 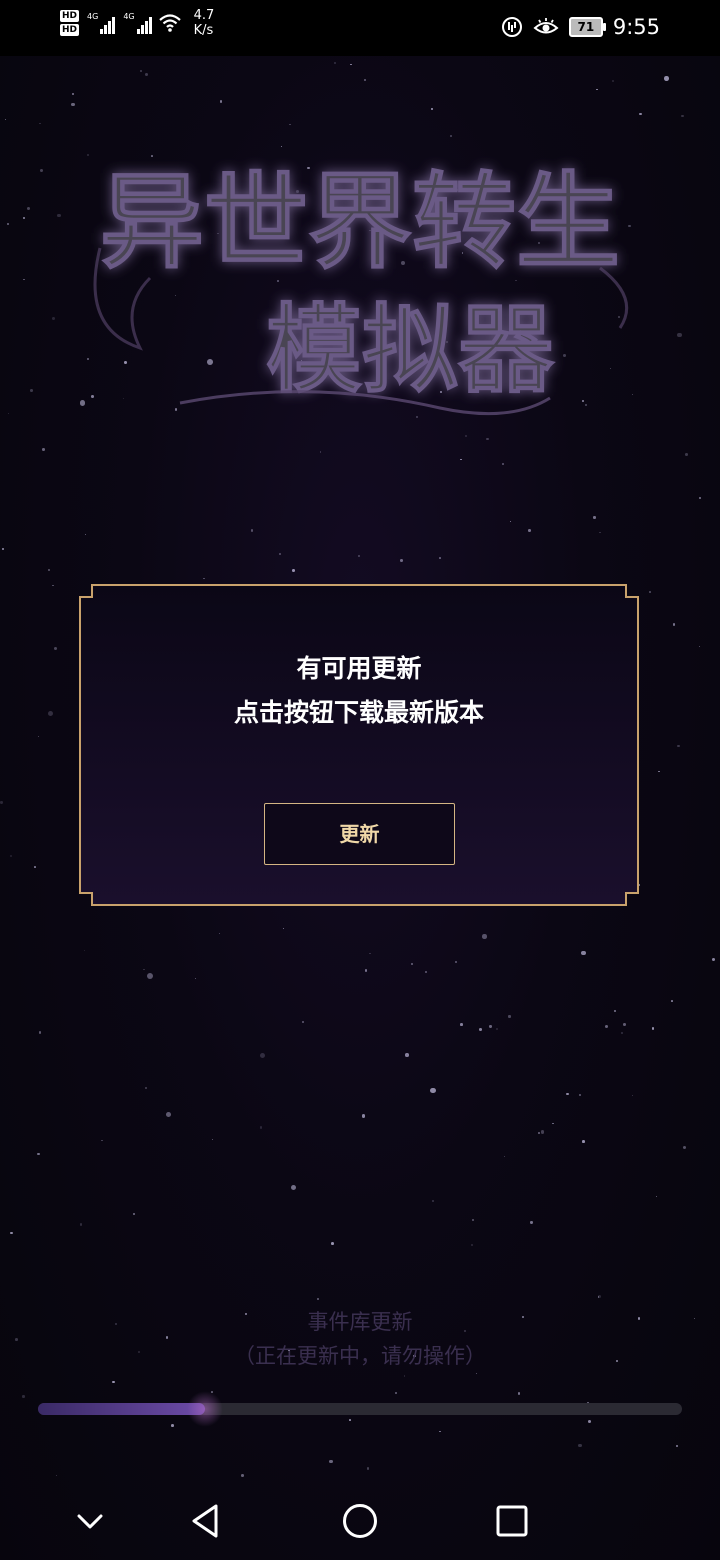 What do you see at coordinates (360, 221) in the screenshot?
I see `logo-title-line1: 异世界转生` at bounding box center [360, 221].